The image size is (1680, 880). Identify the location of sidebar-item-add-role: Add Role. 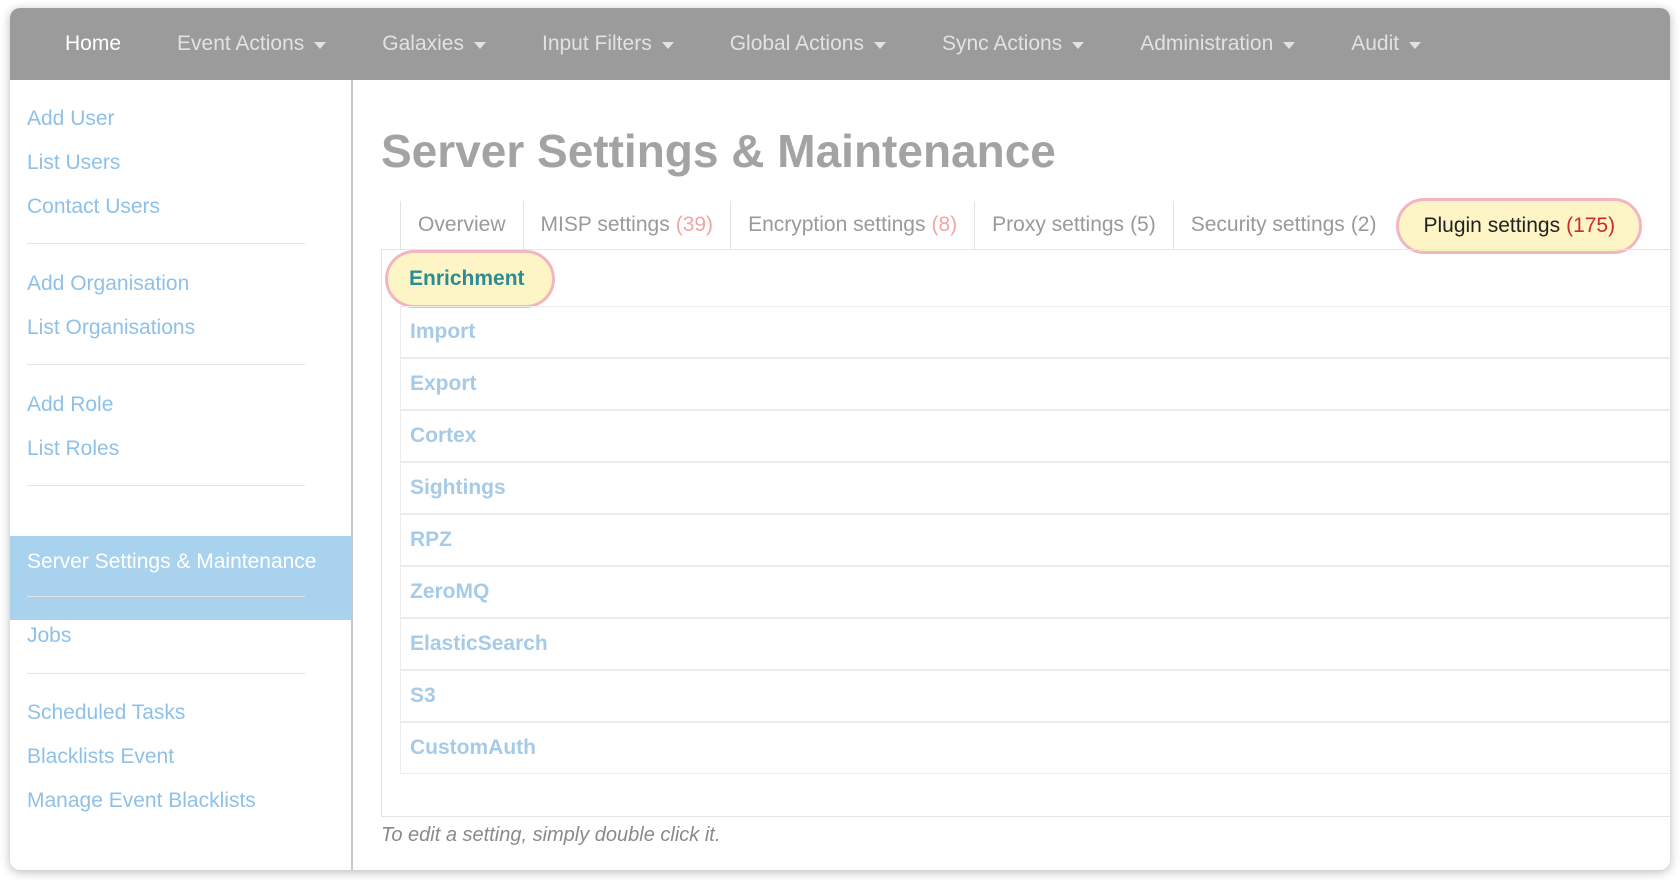
(70, 405).